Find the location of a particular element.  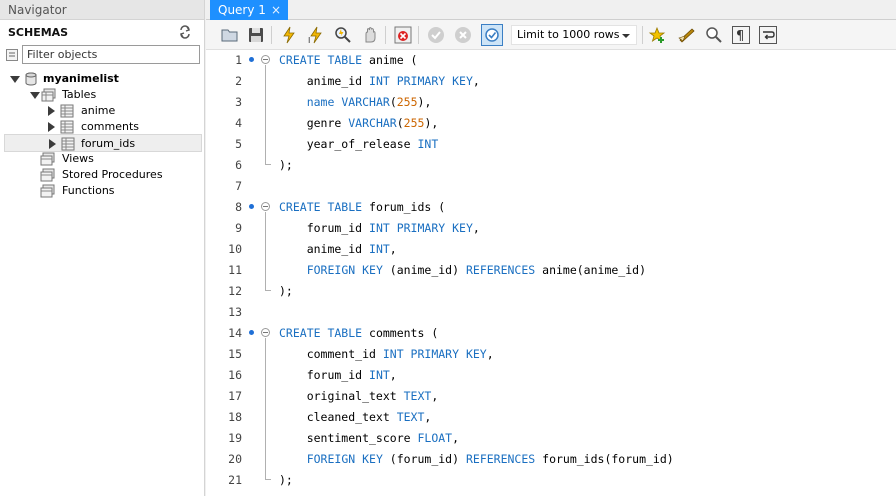

sql-text: ); is located at coordinates (286, 291).